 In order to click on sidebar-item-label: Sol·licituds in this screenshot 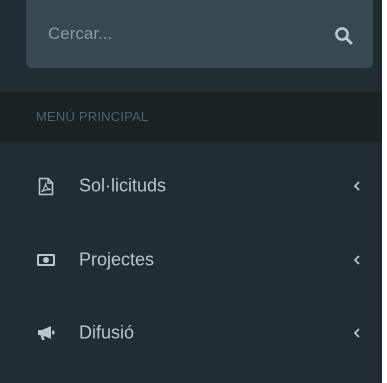, I will do `click(123, 185)`.